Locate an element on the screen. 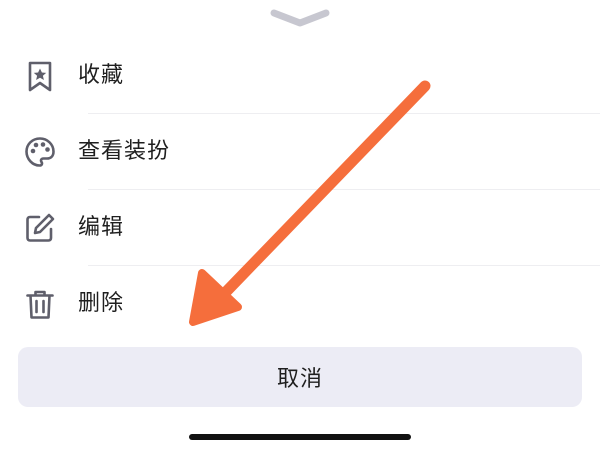 The width and height of the screenshot is (600, 450). menu-item-label: 查看装扮 is located at coordinates (124, 151).